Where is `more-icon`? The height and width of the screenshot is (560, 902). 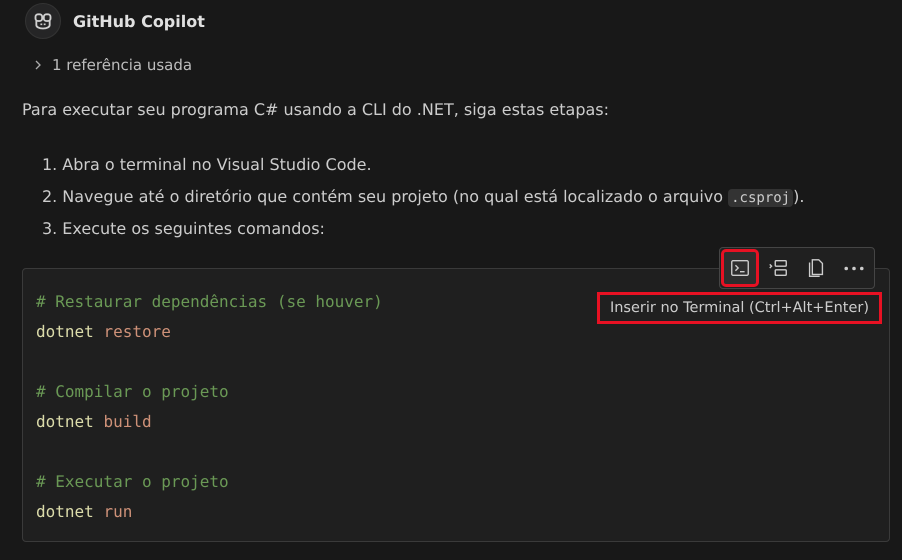
more-icon is located at coordinates (854, 268).